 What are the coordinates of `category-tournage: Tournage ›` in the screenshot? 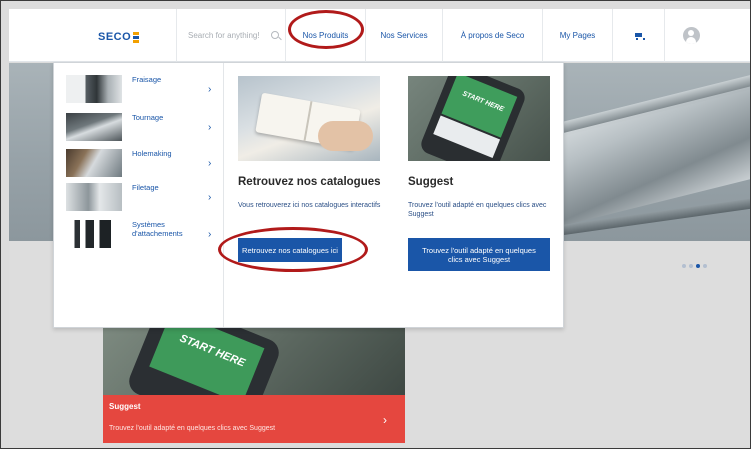 It's located at (143, 127).